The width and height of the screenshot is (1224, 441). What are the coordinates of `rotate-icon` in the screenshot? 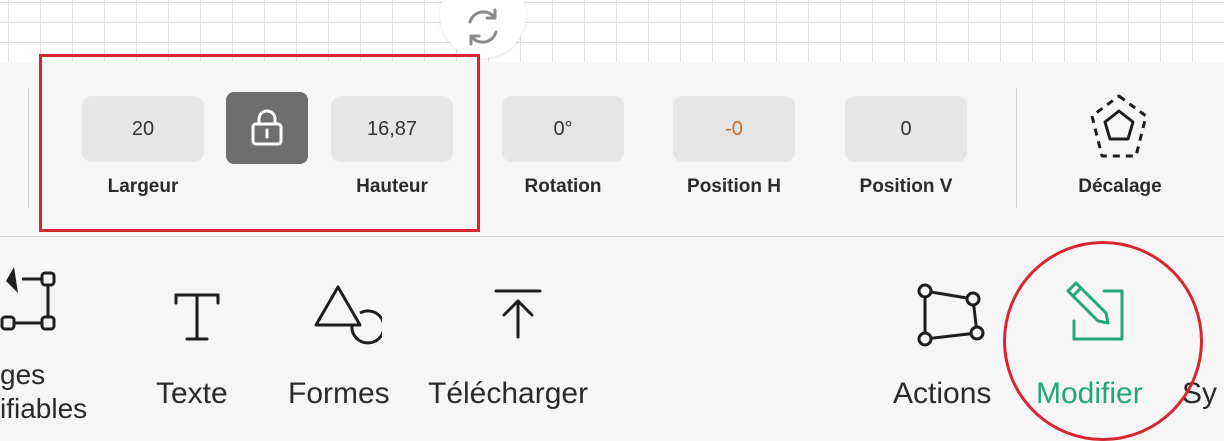 It's located at (483, 27).